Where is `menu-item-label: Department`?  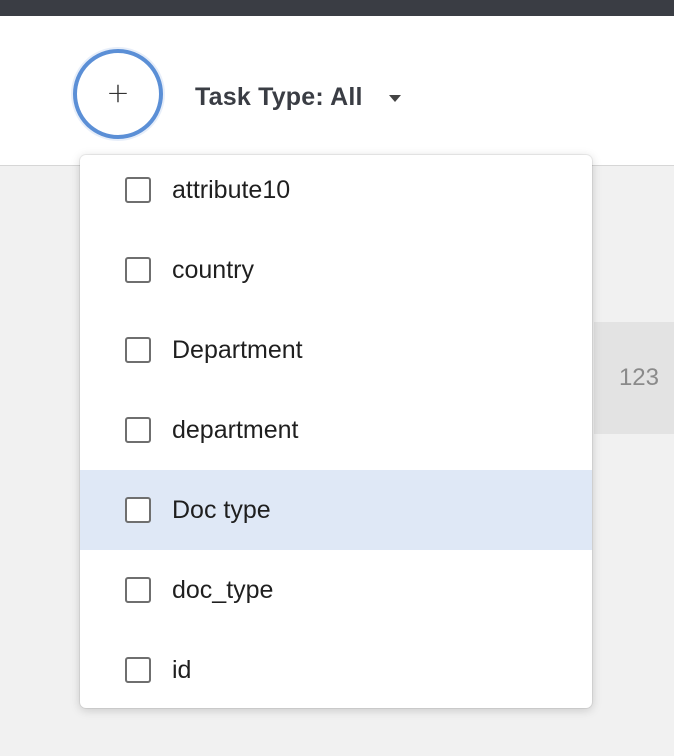
menu-item-label: Department is located at coordinates (237, 349).